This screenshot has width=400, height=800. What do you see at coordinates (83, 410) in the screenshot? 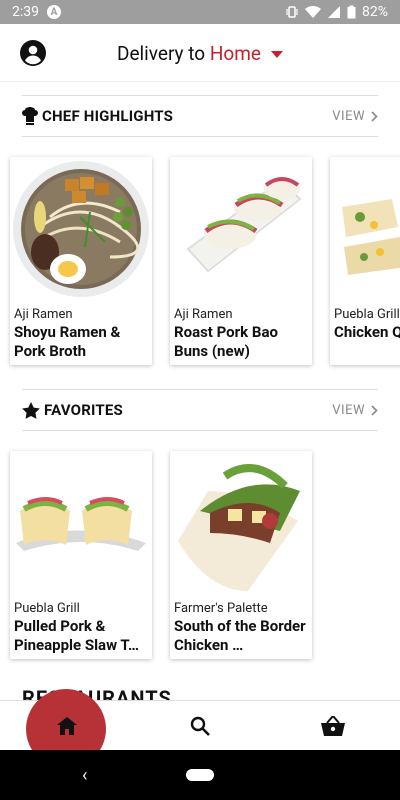
I see `favorites-title: FAVORITES` at bounding box center [83, 410].